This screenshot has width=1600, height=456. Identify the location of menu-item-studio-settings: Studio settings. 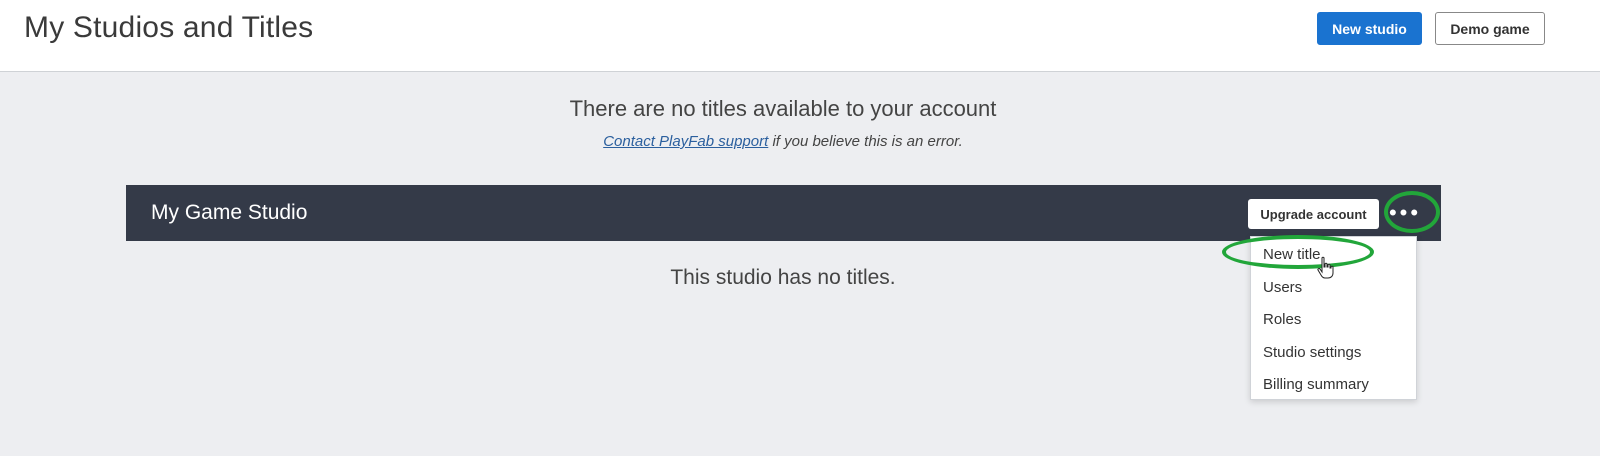
(1333, 353).